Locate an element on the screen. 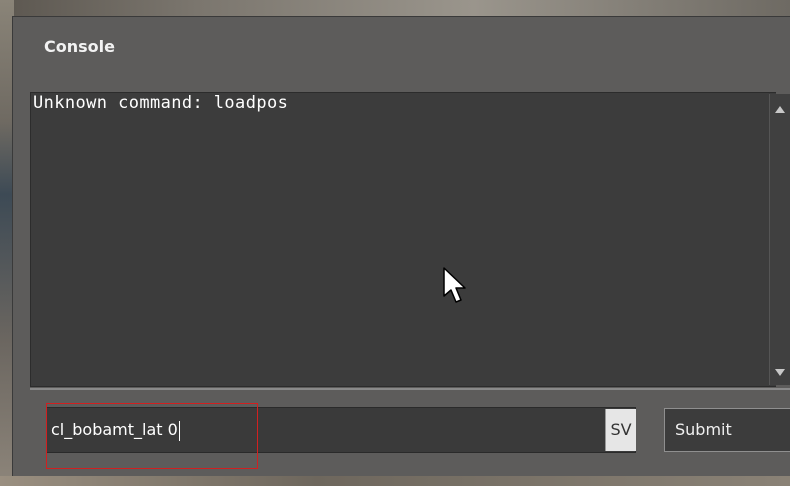 This screenshot has width=790, height=486. text-caret is located at coordinates (179, 430).